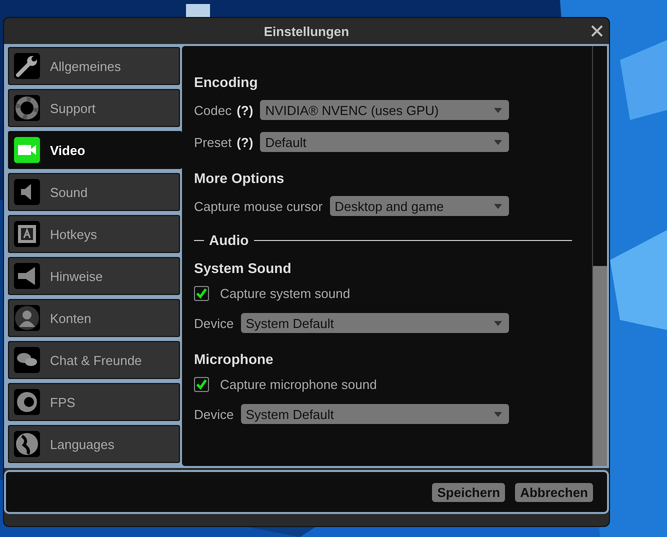  I want to click on dropdown: Desktop and game, so click(419, 206).